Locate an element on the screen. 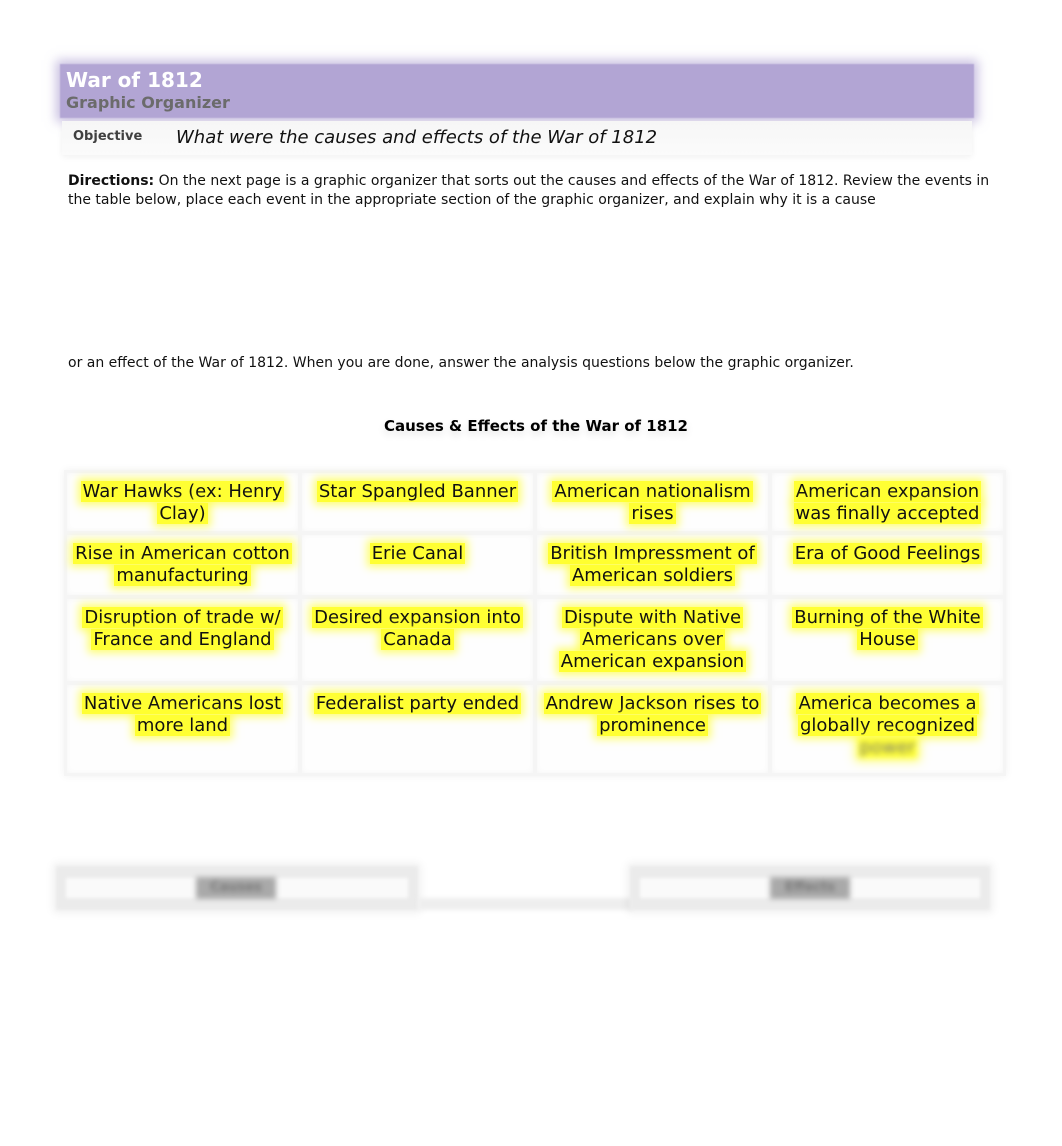 The width and height of the screenshot is (1062, 1146). table-cell: Erie Canal is located at coordinates (417, 565).